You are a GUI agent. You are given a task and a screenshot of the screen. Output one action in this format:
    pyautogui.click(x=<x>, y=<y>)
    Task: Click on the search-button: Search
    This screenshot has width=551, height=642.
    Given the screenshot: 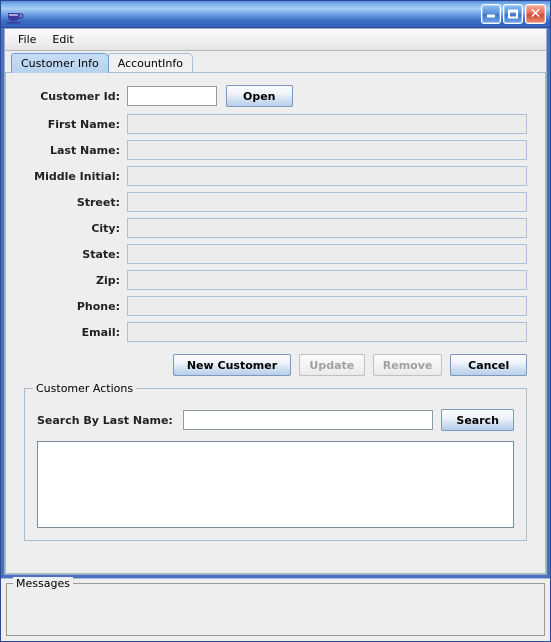 What is the action you would take?
    pyautogui.click(x=477, y=420)
    